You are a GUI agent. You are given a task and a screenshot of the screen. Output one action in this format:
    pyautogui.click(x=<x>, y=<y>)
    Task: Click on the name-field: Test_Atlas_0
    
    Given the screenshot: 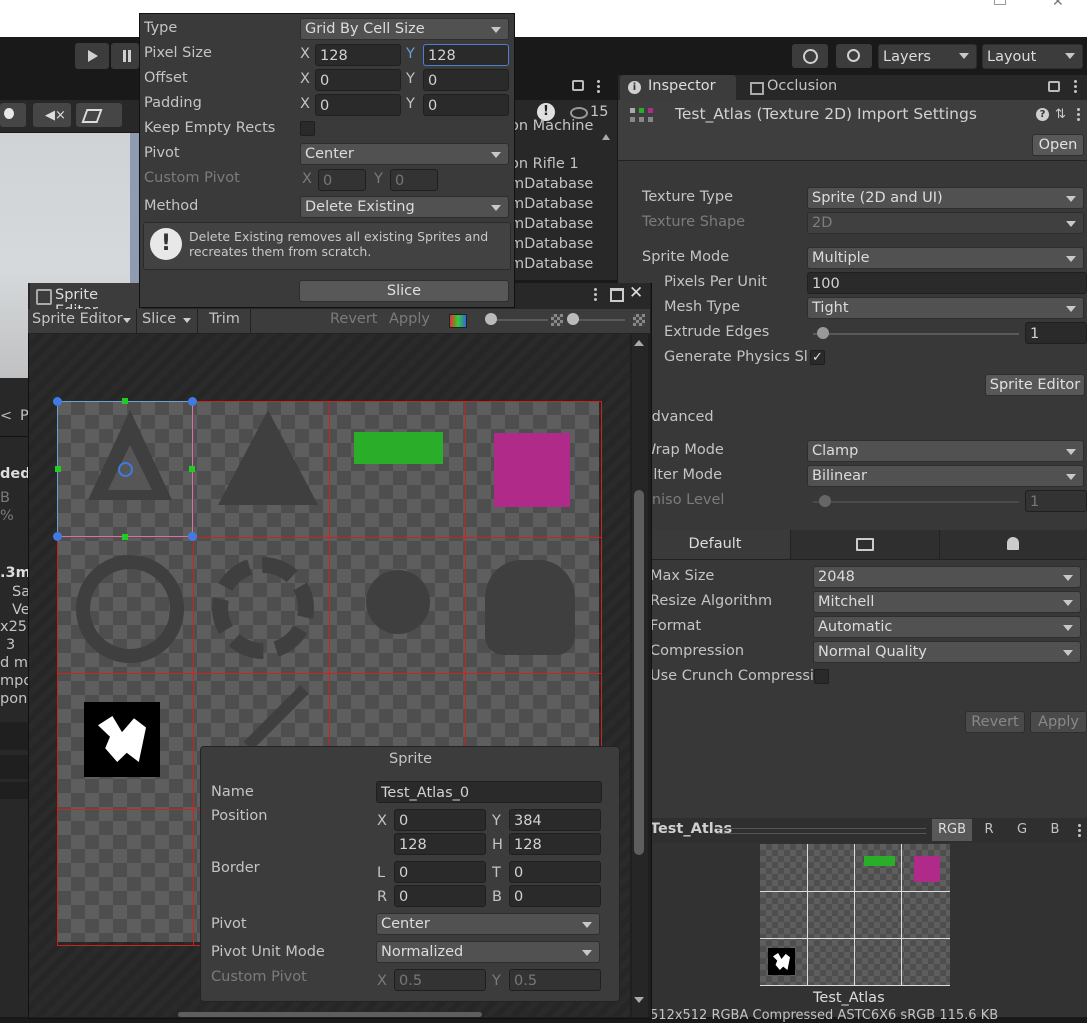 What is the action you would take?
    pyautogui.click(x=489, y=792)
    